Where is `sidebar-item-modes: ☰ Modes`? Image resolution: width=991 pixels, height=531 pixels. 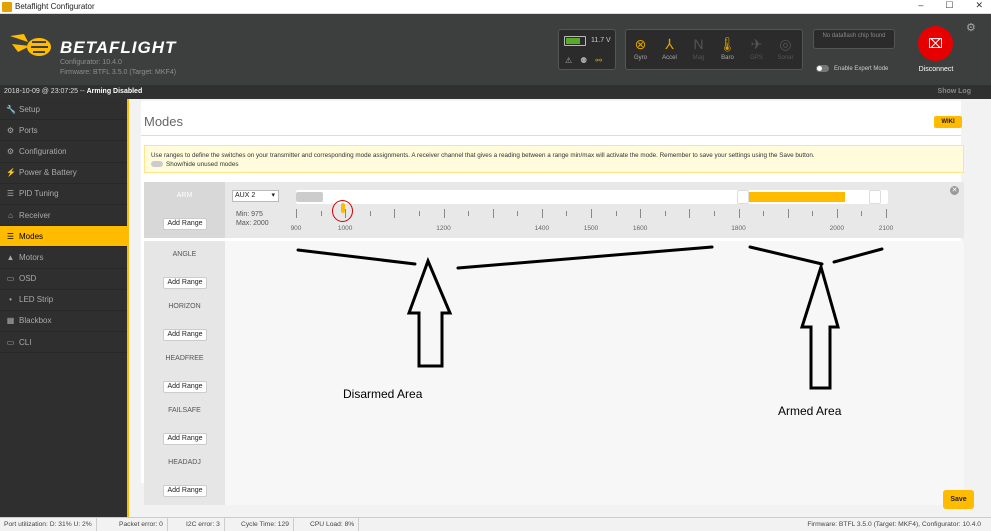 sidebar-item-modes: ☰ Modes is located at coordinates (63, 237).